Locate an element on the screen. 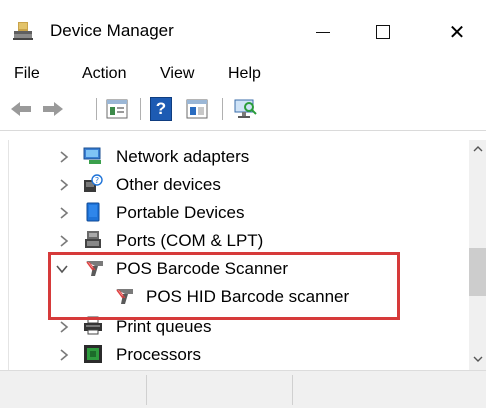  tree-item-pos-barcode-scanner: POS Barcode Scanner is located at coordinates (239, 269).